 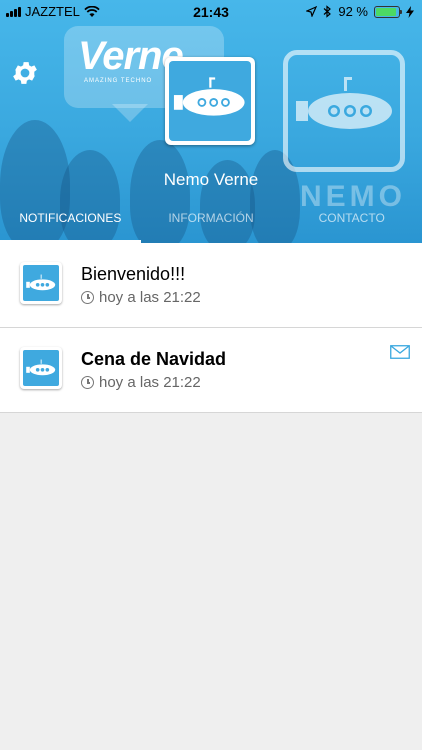 What do you see at coordinates (400, 352) in the screenshot?
I see `unread-mail-icon` at bounding box center [400, 352].